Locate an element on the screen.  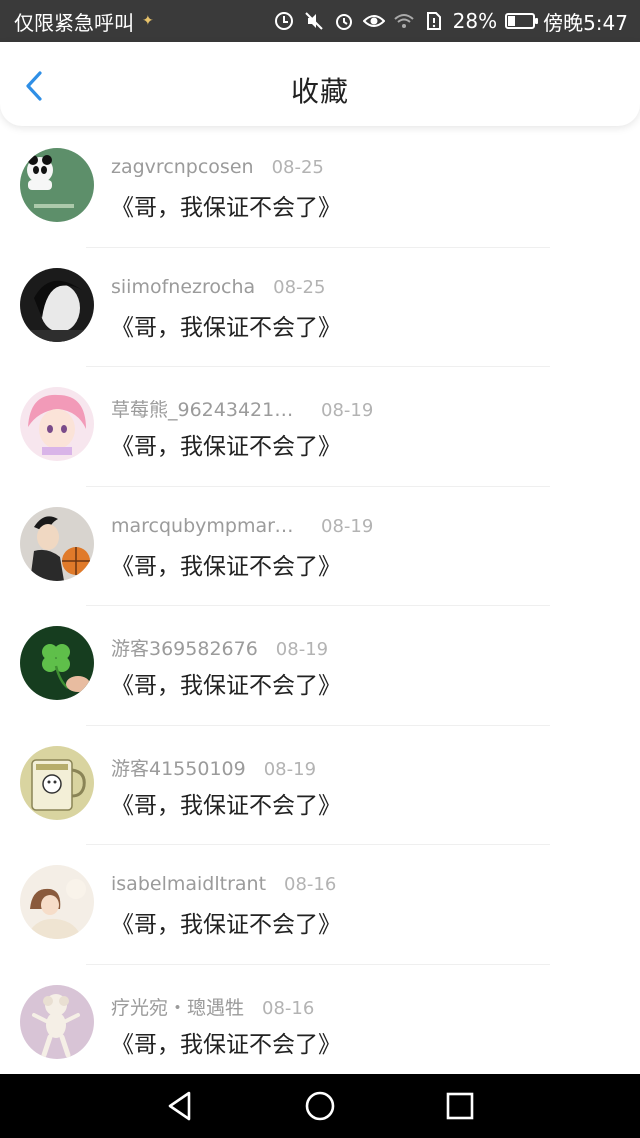
status-bar: 仅限紧急呼叫 ✦ 28% 傍晚5:47 is located at coordinates (320, 21).